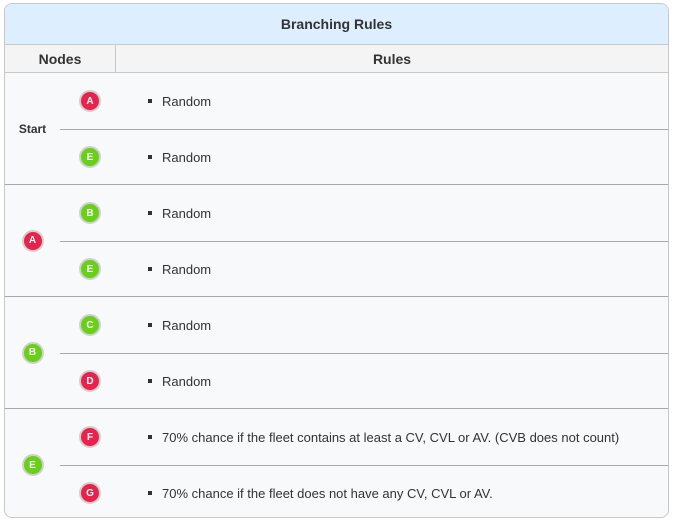 This screenshot has height=523, width=676. Describe the element at coordinates (32, 465) in the screenshot. I see `source-node-e-icon: E` at that location.